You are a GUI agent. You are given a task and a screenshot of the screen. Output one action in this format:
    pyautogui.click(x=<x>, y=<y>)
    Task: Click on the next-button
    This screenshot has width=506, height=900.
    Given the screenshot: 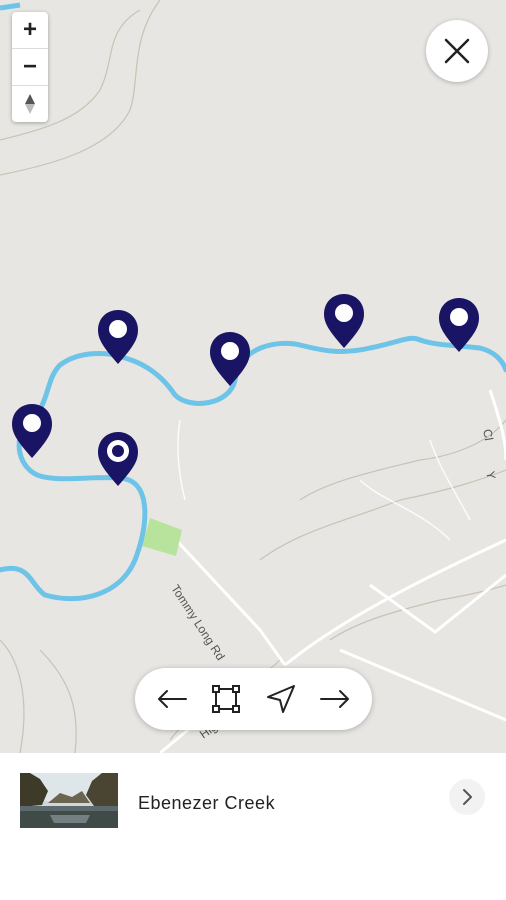 What is the action you would take?
    pyautogui.click(x=335, y=699)
    